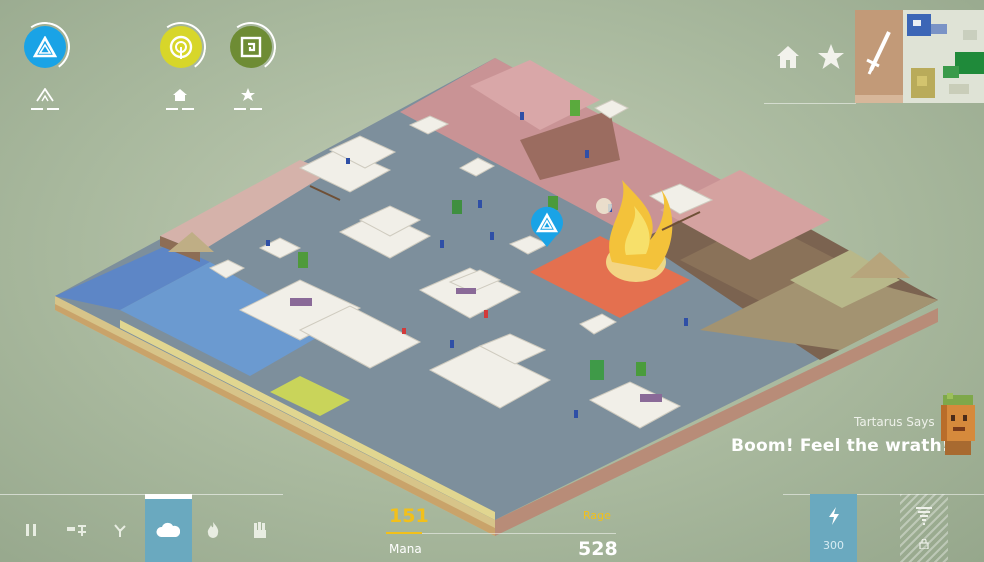  I want to click on plant-button, so click(120, 530).